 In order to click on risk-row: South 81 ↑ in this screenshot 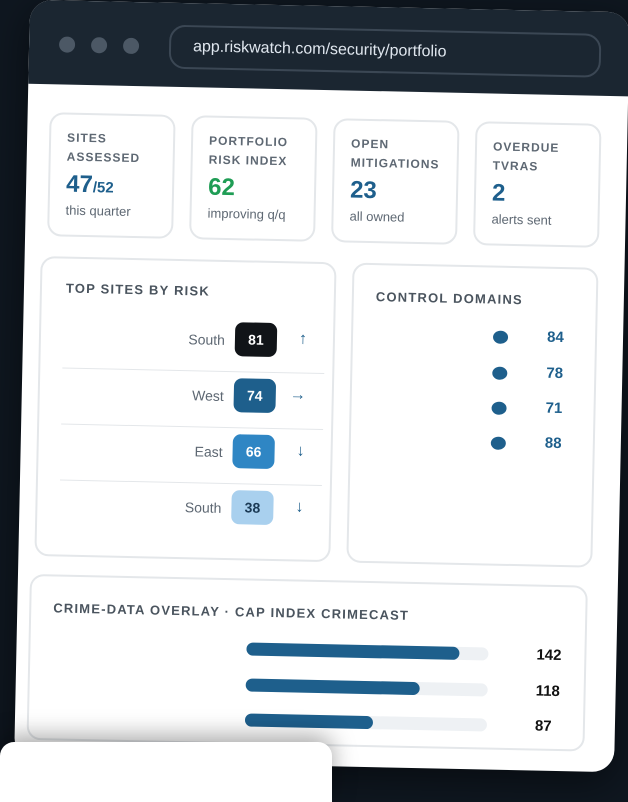, I will do `click(193, 346)`.